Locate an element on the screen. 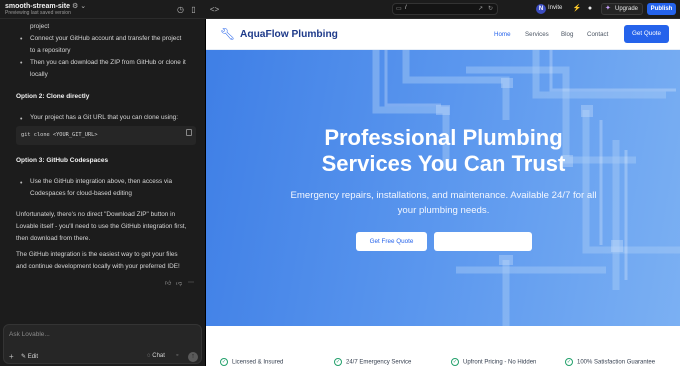  chat-mode-label: Chat is located at coordinates (158, 356).